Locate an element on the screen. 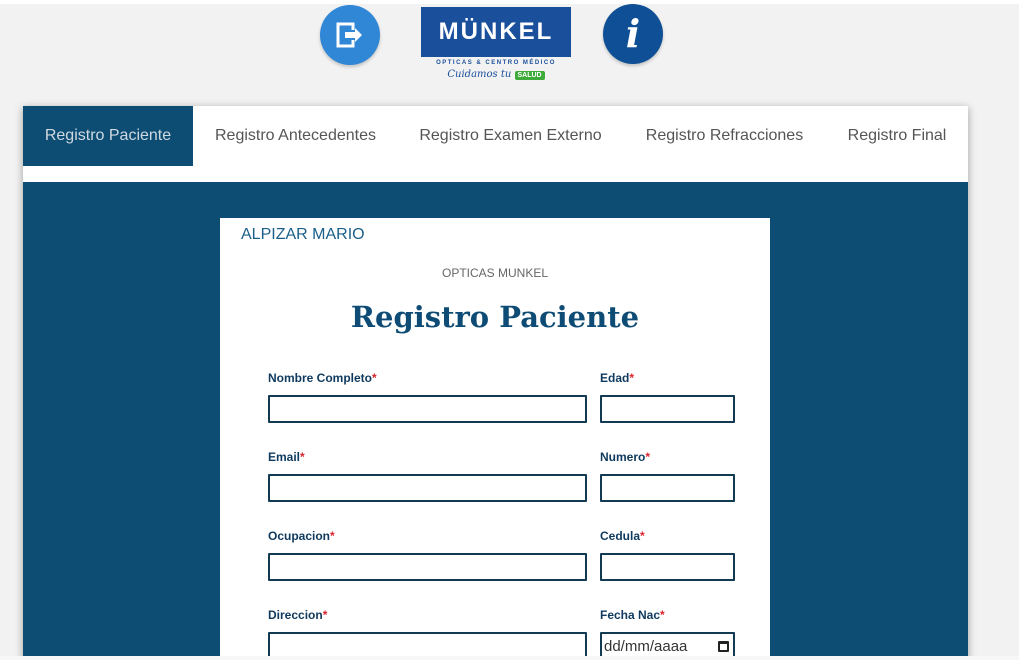  logout-icon is located at coordinates (349, 35).